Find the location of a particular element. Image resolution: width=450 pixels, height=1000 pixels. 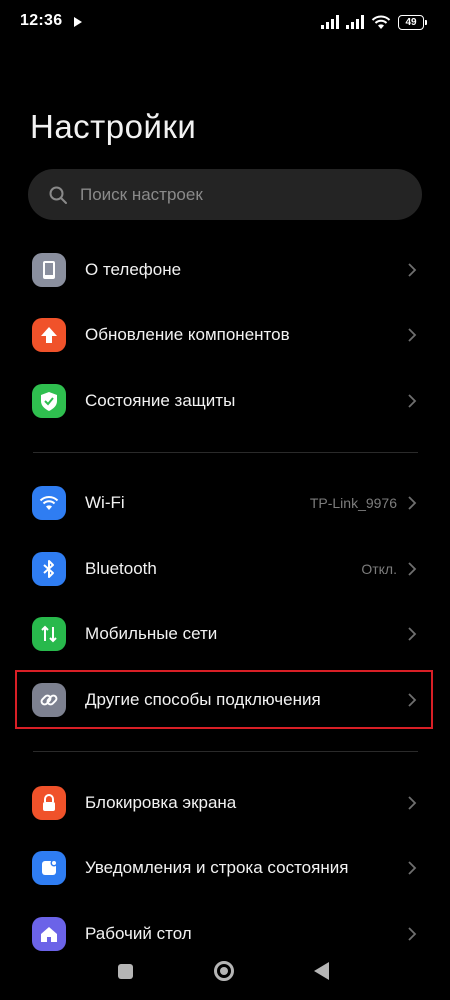

settings-item-wifi: Wi-Fi TP-Link_9976 is located at coordinates (225, 503).